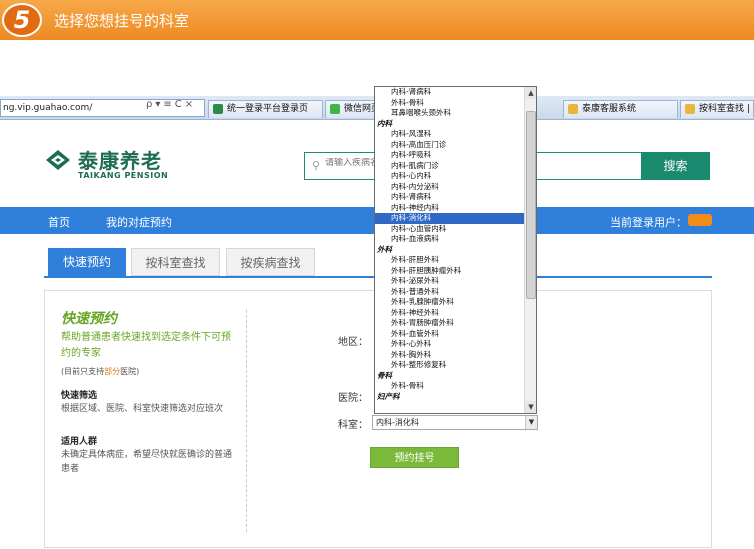  Describe the element at coordinates (175, 262) in the screenshot. I see `tab-by-department: 按科室查找` at that location.